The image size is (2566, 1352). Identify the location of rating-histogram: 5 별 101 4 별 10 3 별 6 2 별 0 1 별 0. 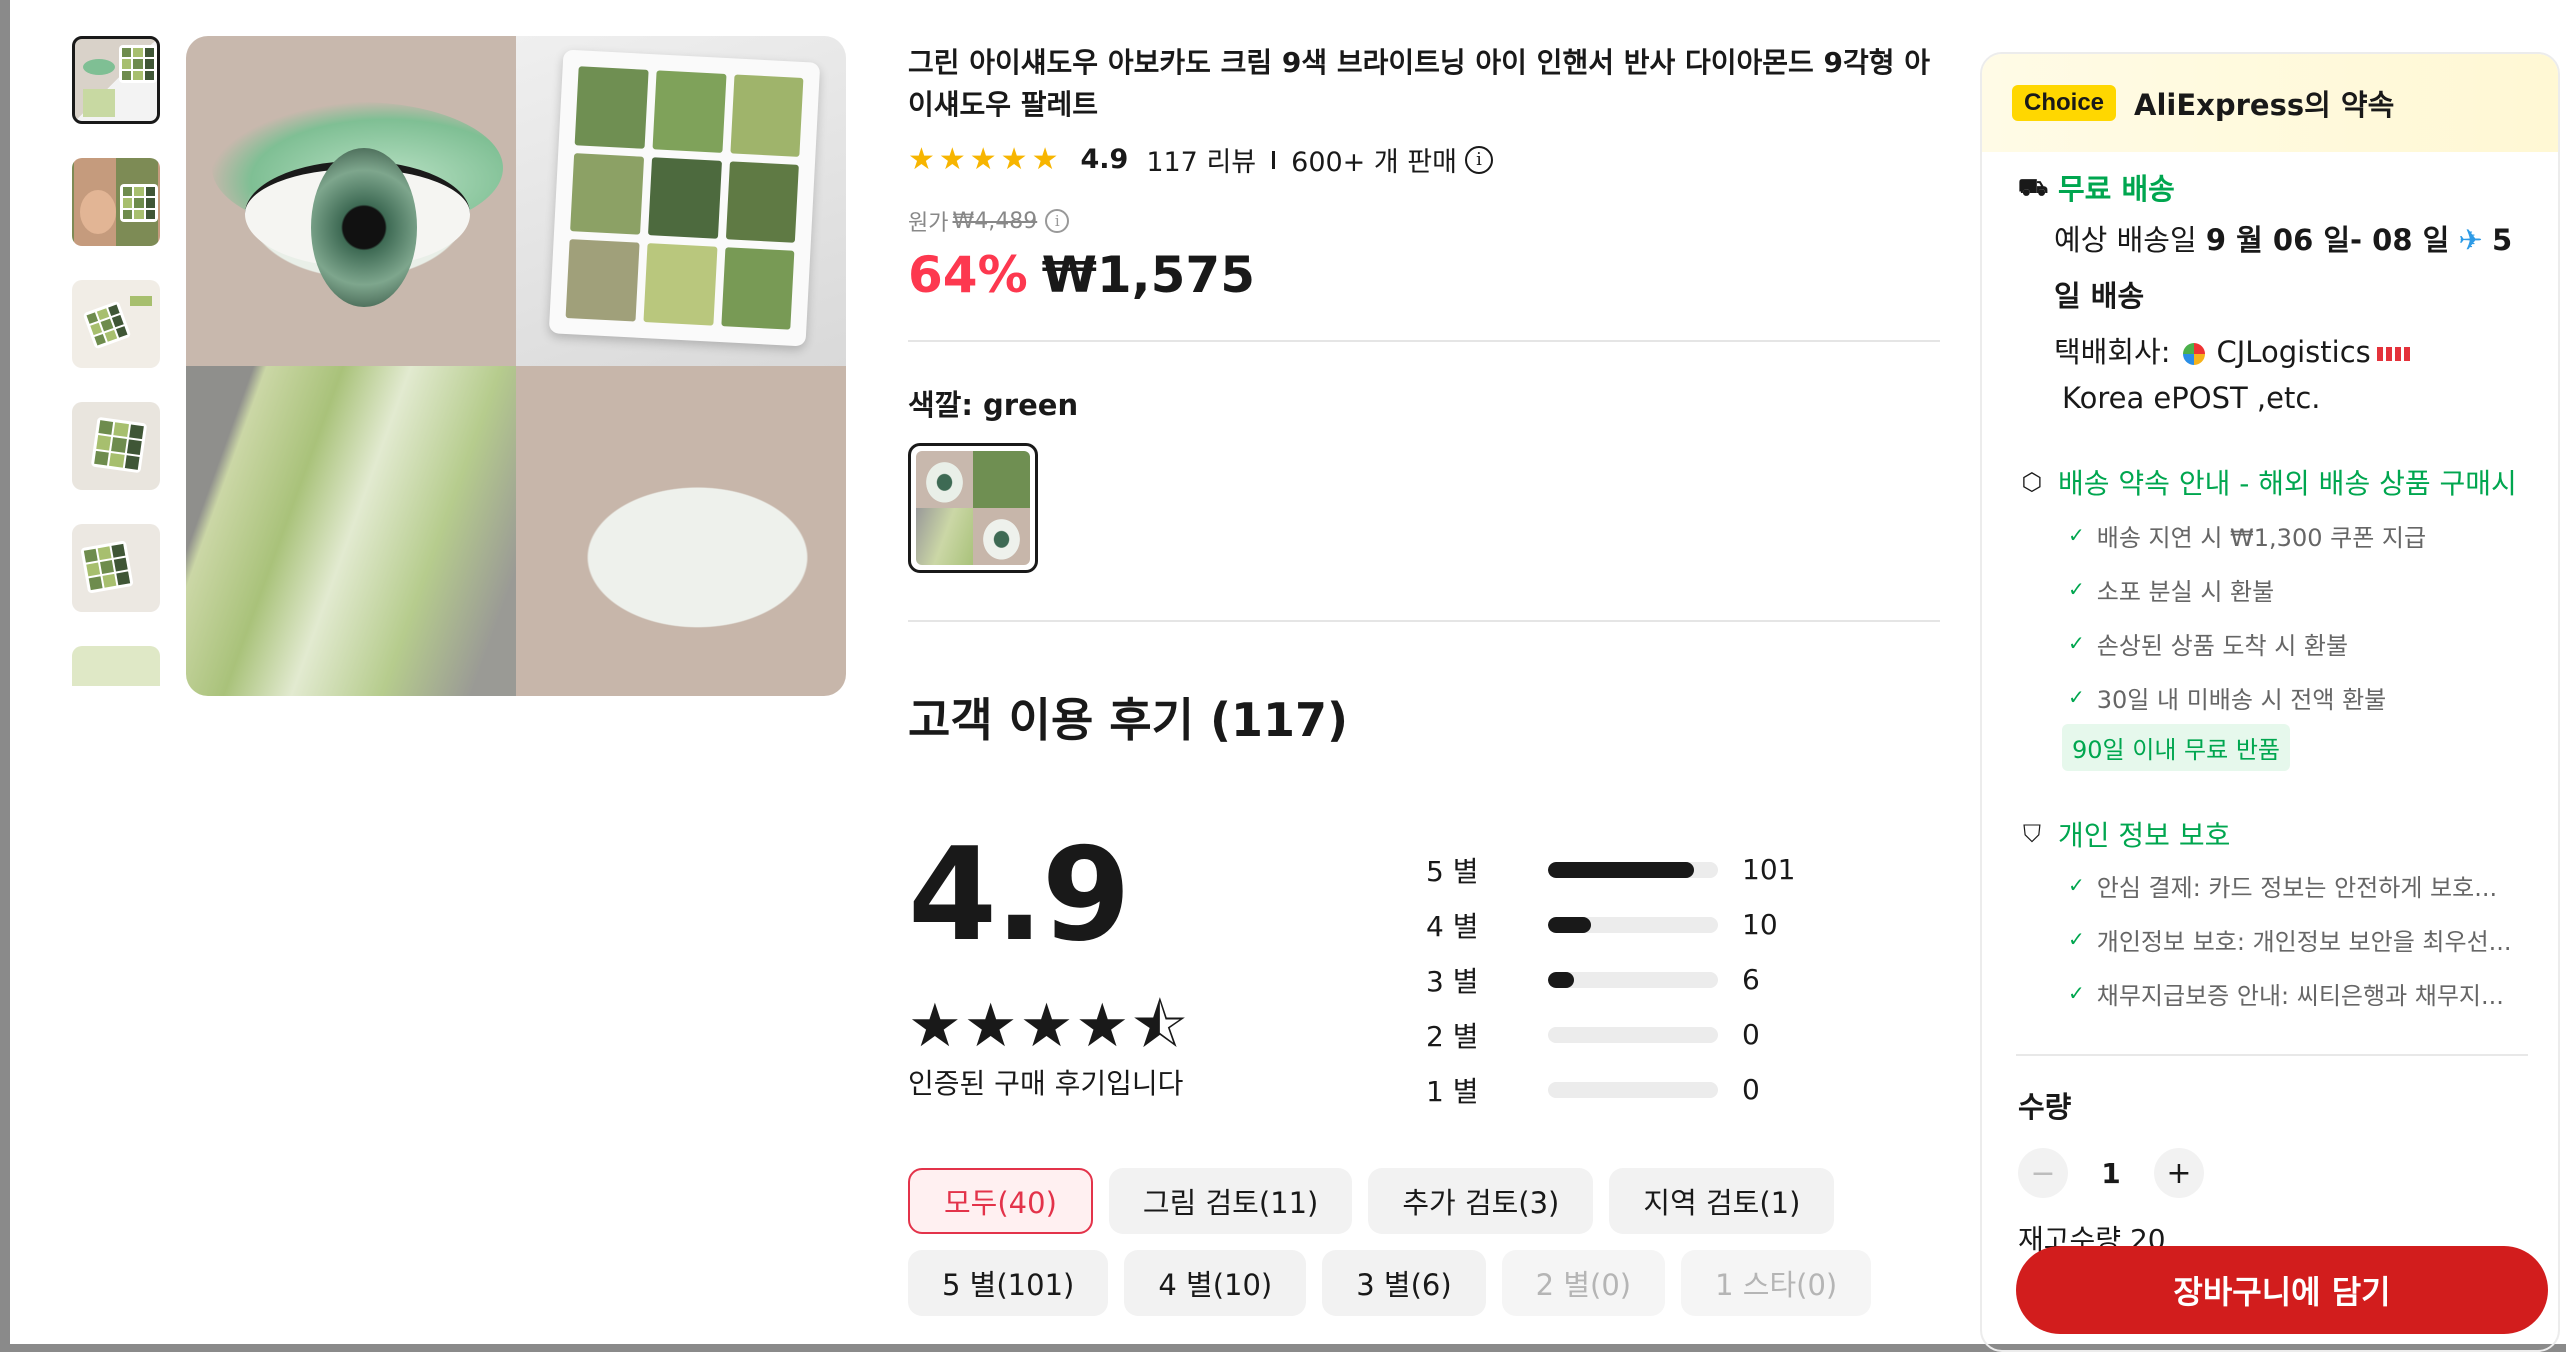
(1610, 979).